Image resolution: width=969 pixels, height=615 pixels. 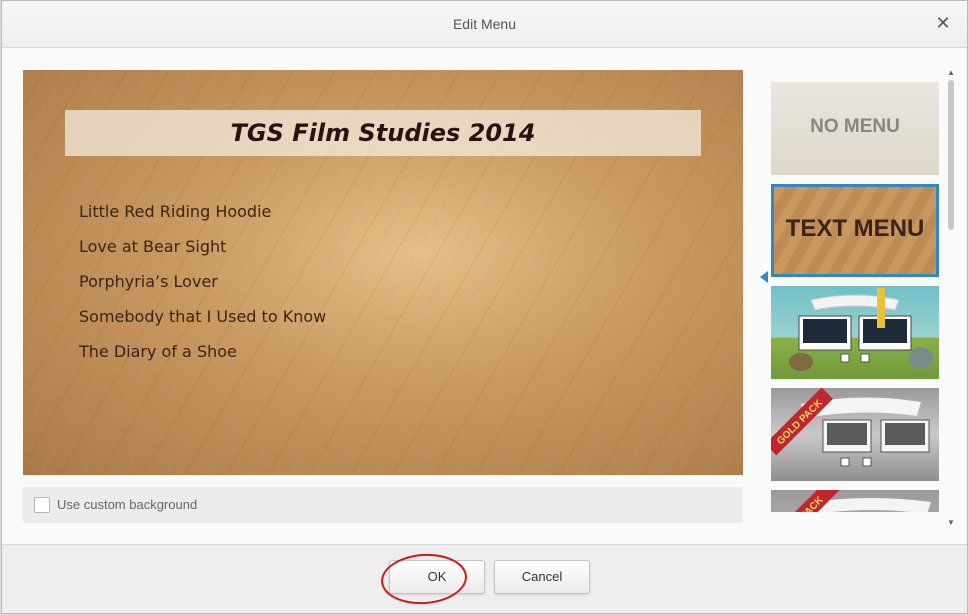 What do you see at coordinates (202, 322) in the screenshot?
I see `preview-menu-item: Somebody that I Used to Know` at bounding box center [202, 322].